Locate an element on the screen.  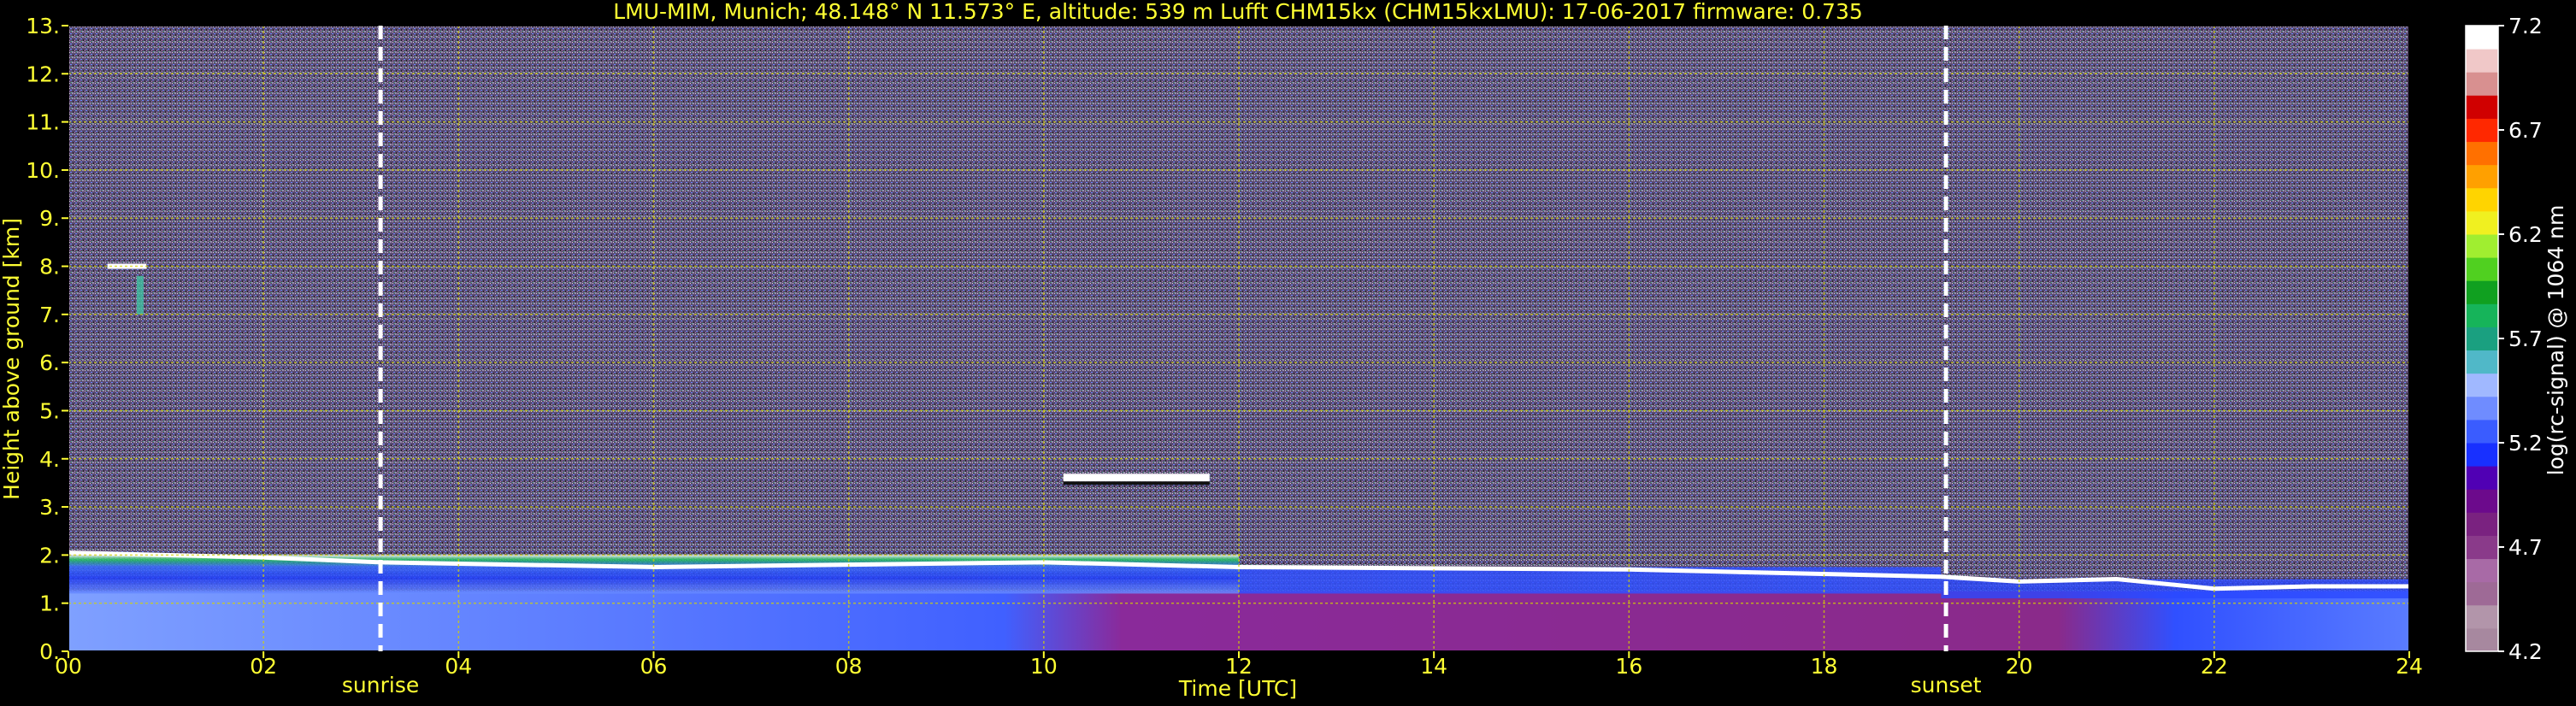
y-tick-label: 1. is located at coordinates (49, 603).